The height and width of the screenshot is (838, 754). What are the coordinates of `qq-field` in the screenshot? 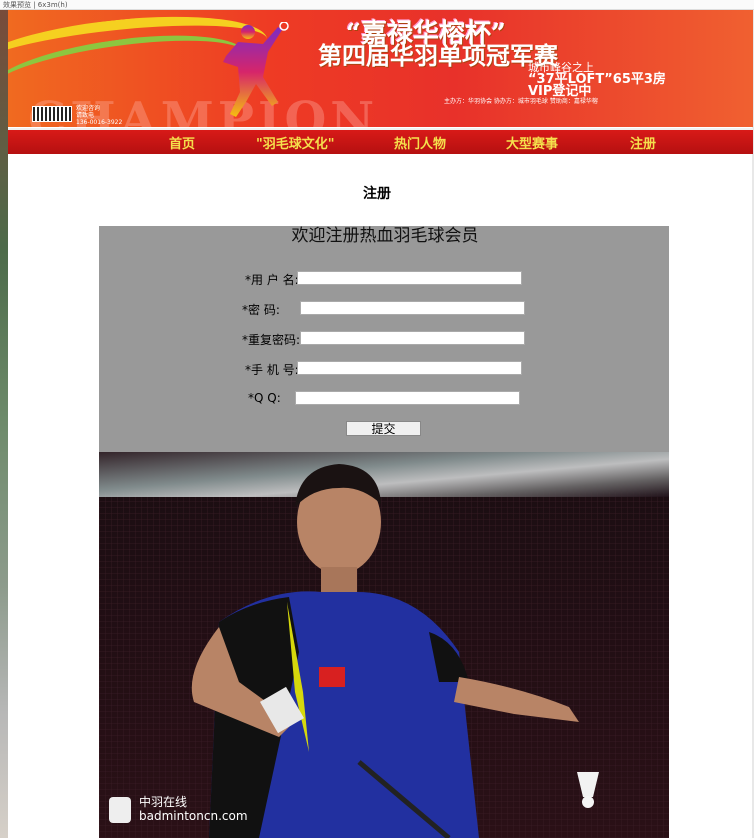 It's located at (407, 398).